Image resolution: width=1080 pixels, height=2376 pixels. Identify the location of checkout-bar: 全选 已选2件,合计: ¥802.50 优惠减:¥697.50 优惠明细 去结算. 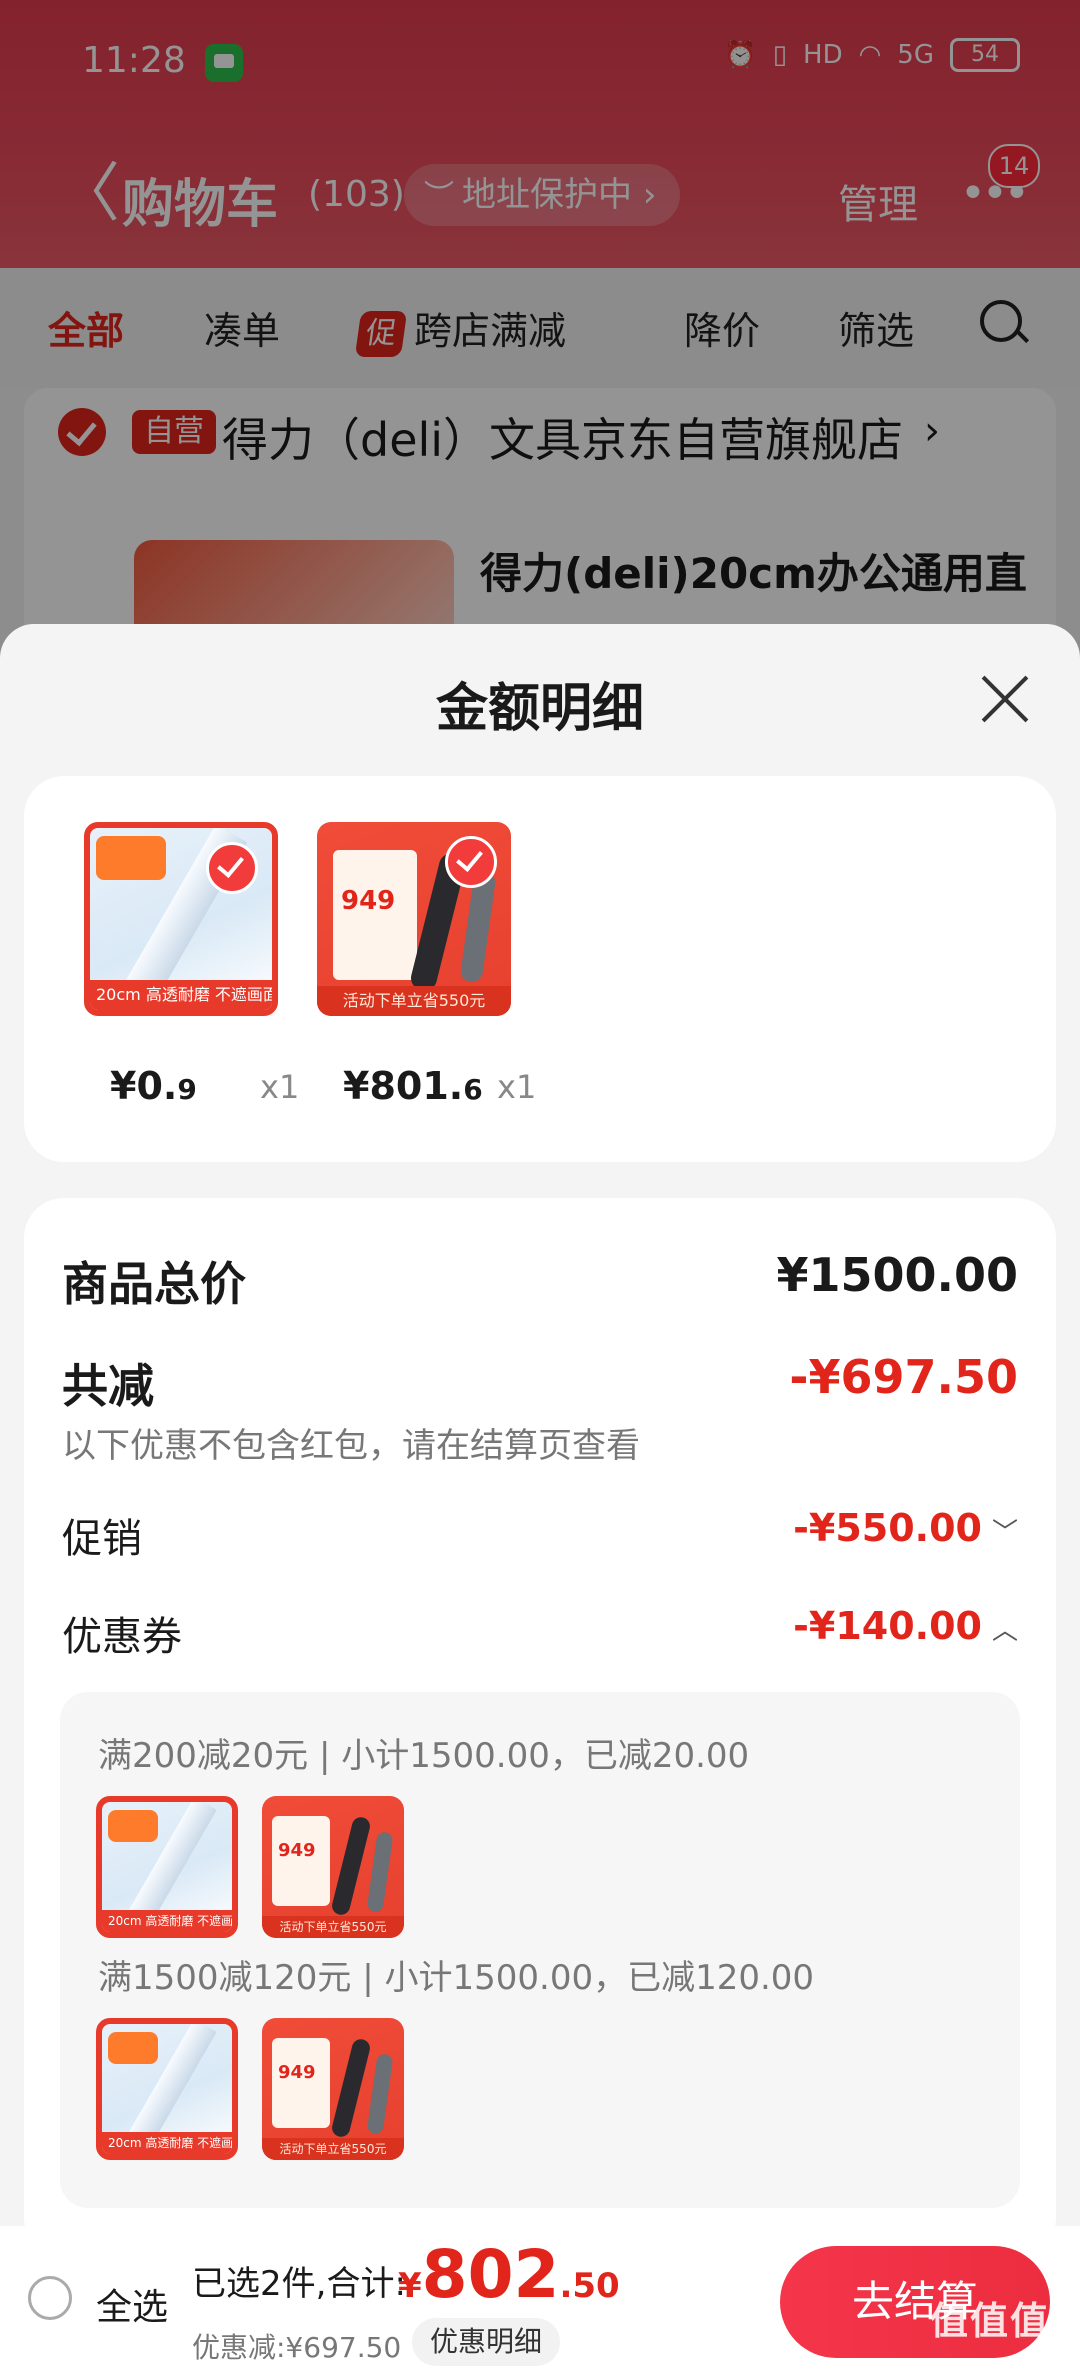
(540, 2301).